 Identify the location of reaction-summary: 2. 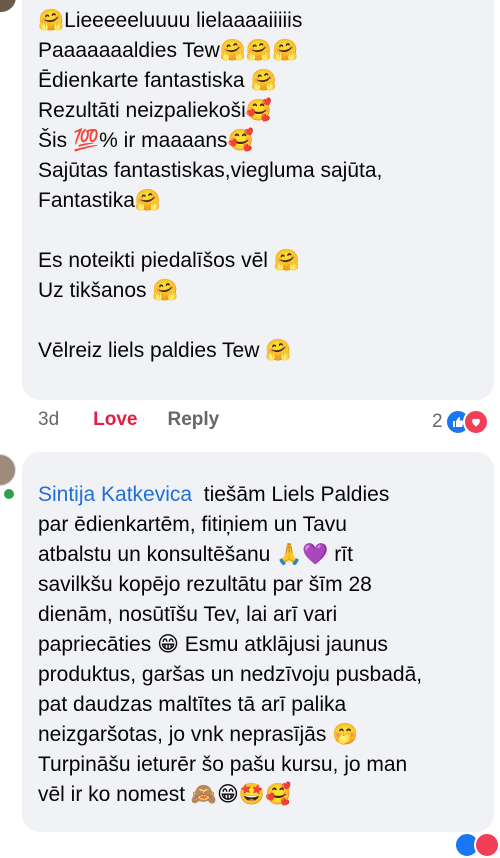
(460, 422).